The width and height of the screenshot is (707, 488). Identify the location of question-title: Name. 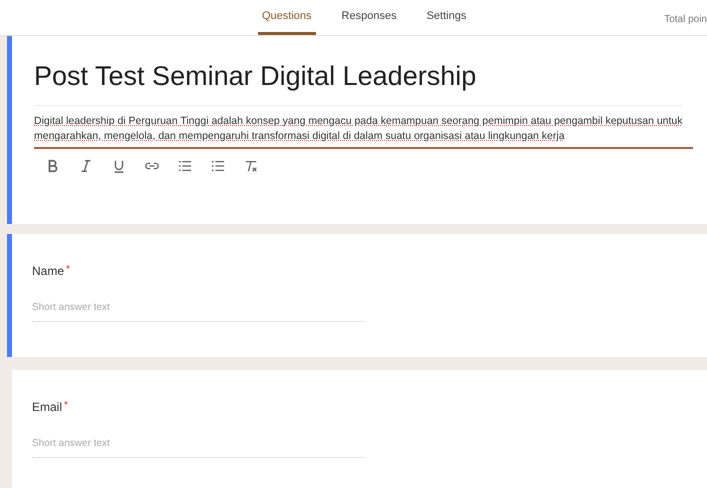
(48, 271).